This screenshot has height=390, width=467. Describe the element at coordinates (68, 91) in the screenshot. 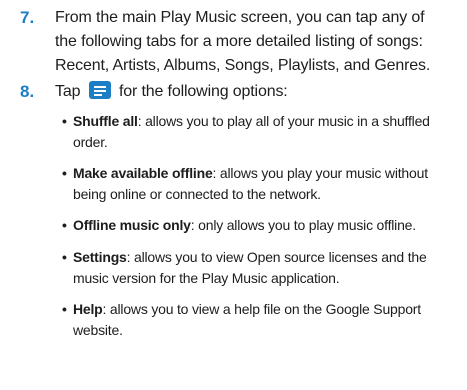

I see `step-text-before: Tap` at that location.